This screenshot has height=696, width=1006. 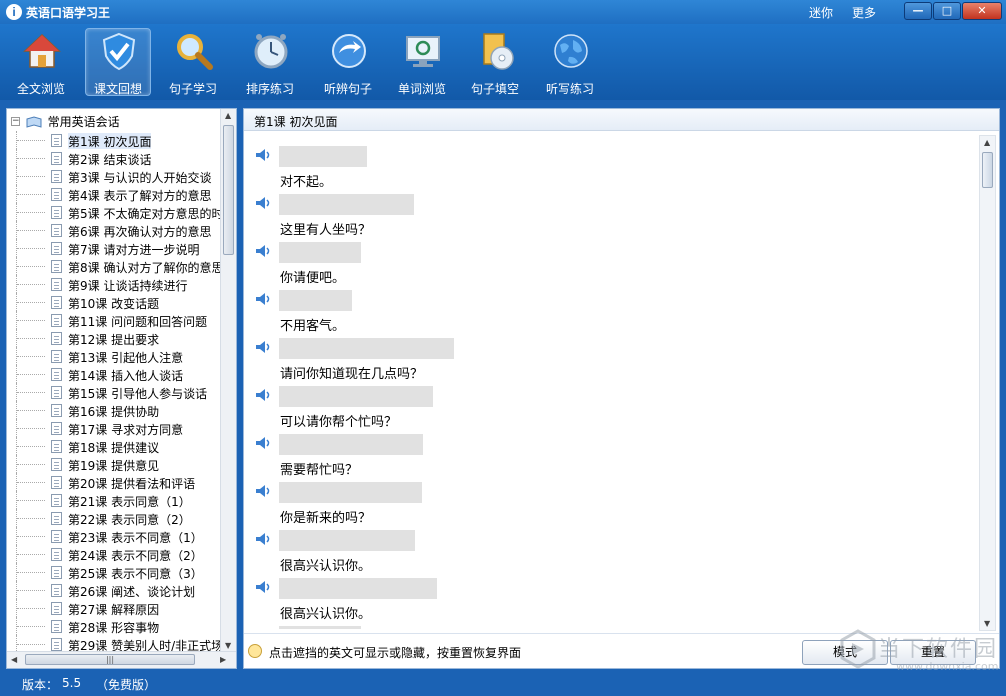 What do you see at coordinates (144, 214) in the screenshot?
I see `tree-lesson-label: 第5课 不太确定对方意思的时` at bounding box center [144, 214].